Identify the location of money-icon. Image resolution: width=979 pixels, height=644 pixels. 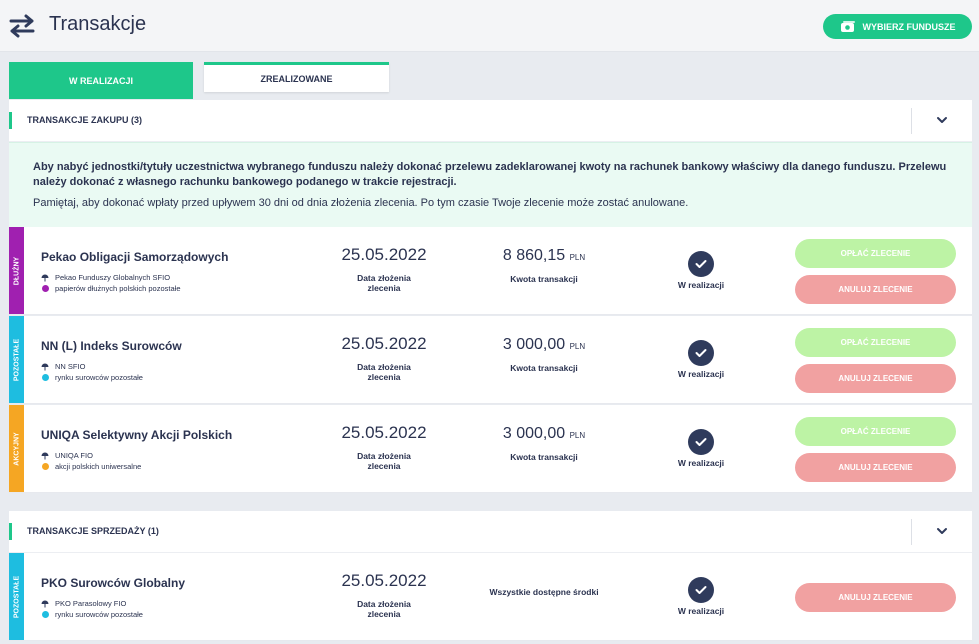
(847, 26).